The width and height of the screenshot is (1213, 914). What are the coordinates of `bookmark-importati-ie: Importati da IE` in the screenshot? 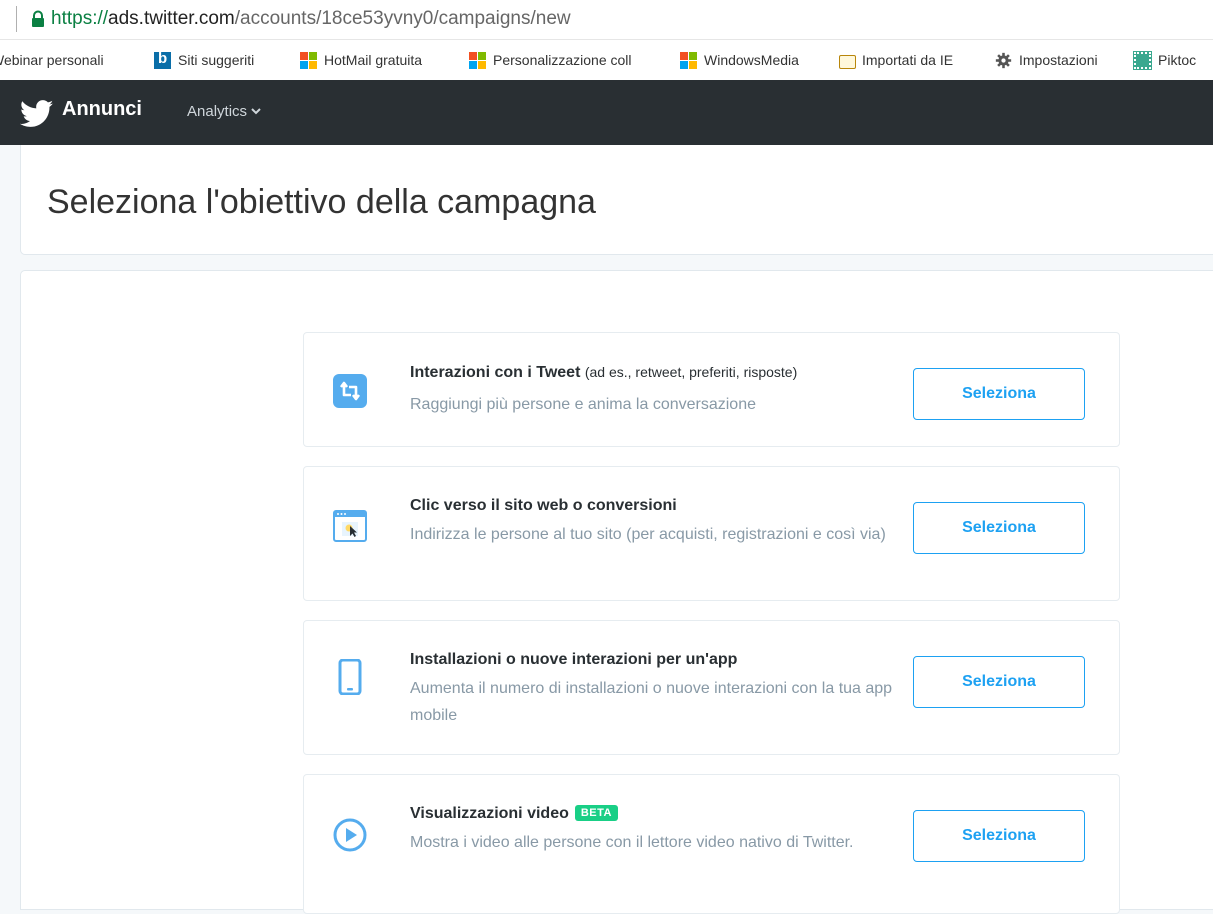 It's located at (895, 60).